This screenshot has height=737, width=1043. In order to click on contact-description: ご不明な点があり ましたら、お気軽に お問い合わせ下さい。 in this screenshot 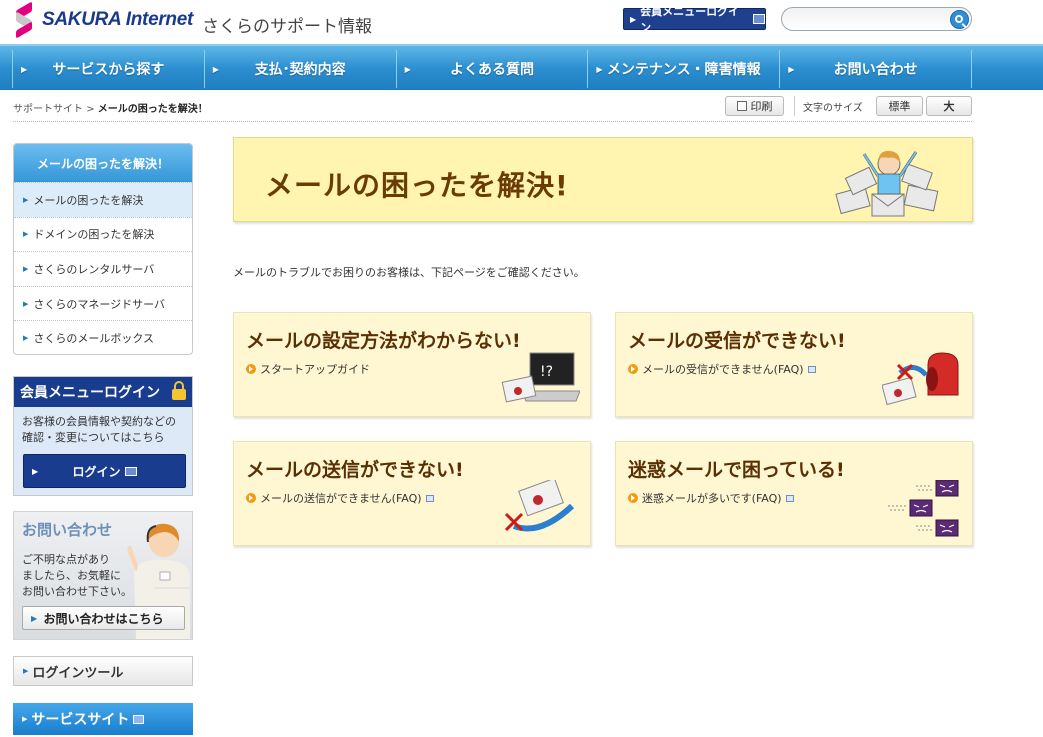, I will do `click(77, 576)`.